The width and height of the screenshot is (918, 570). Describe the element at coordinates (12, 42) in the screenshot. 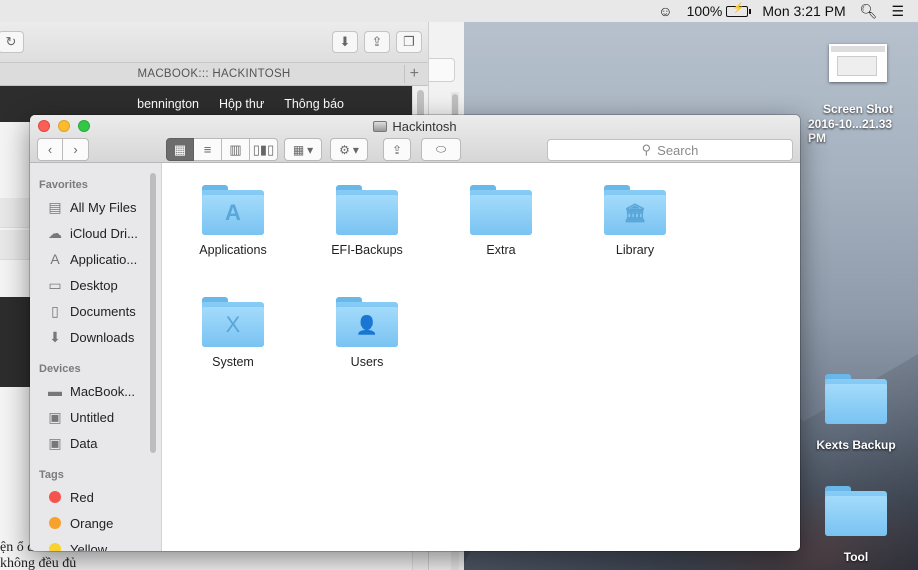

I see `reload-icon: ↻` at that location.